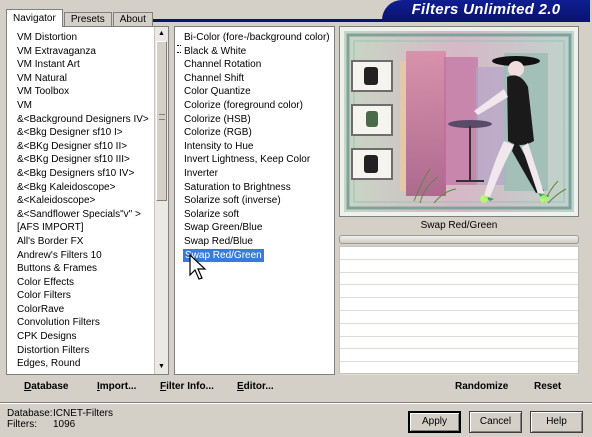  What do you see at coordinates (434, 422) in the screenshot?
I see `apply-button: Apply` at bounding box center [434, 422].